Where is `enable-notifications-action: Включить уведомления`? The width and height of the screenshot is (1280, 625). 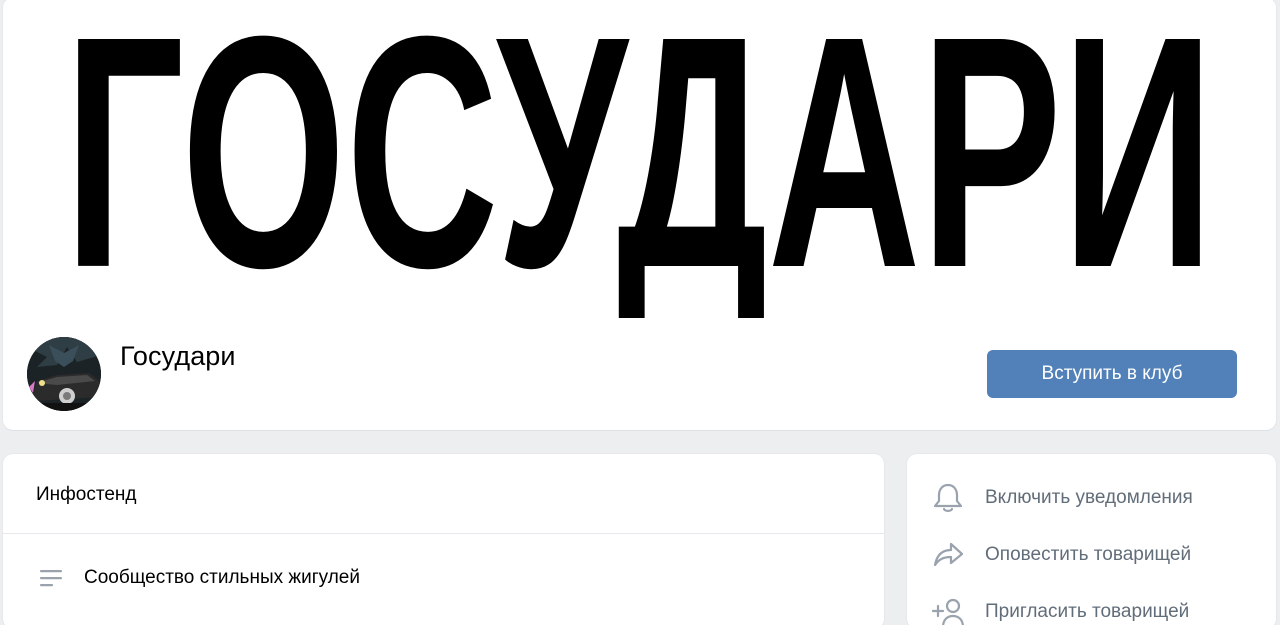 enable-notifications-action: Включить уведомления is located at coordinates (1091, 497).